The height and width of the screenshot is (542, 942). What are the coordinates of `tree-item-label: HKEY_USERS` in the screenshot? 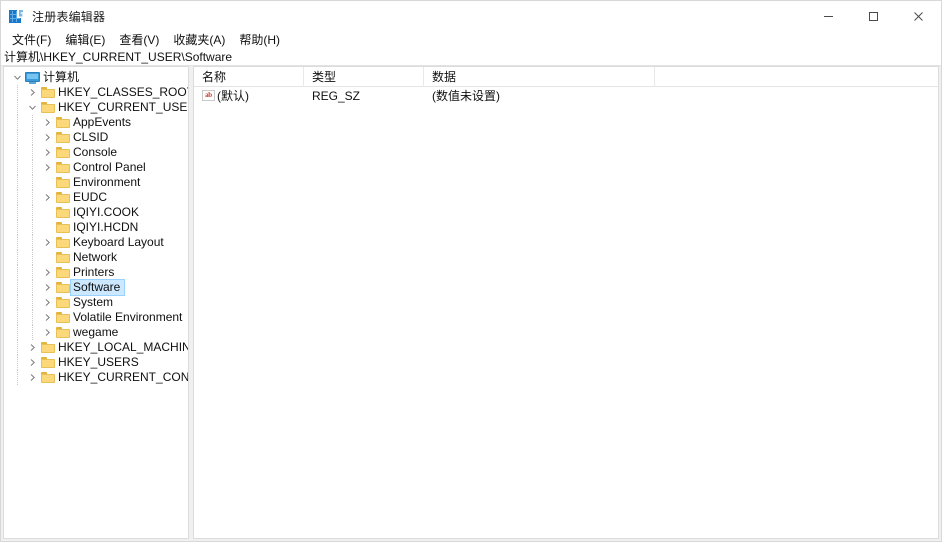 It's located at (98, 362).